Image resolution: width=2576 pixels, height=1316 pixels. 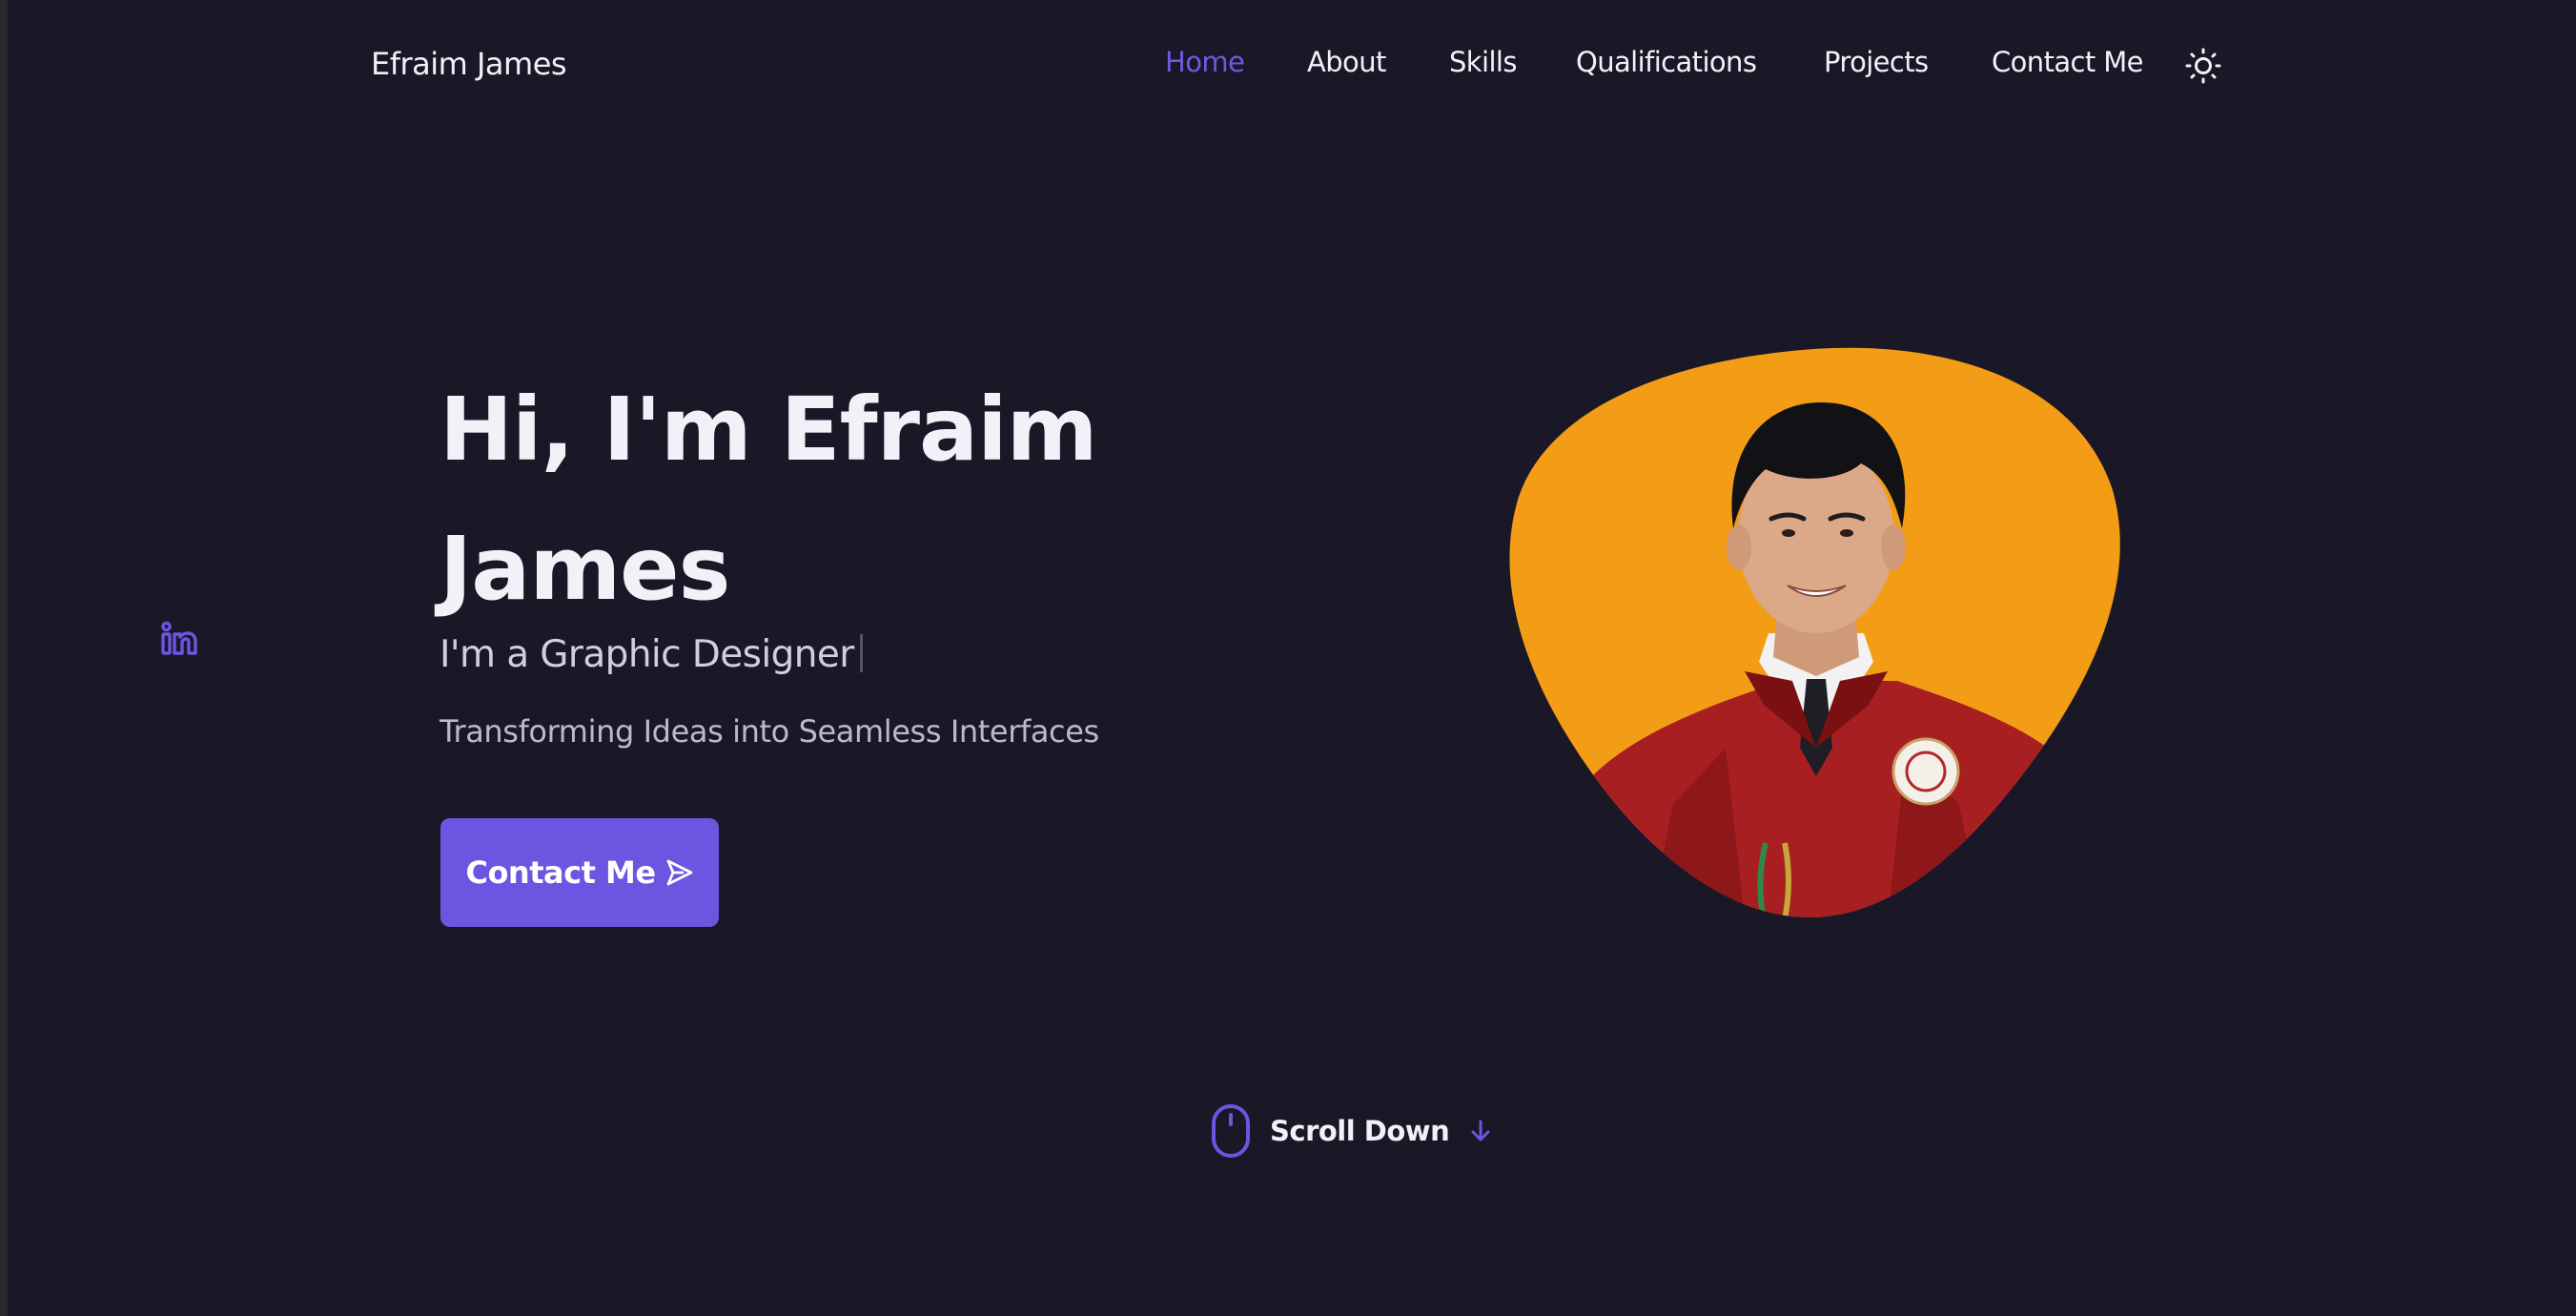 I want to click on hero-title-line2: James, so click(x=585, y=569).